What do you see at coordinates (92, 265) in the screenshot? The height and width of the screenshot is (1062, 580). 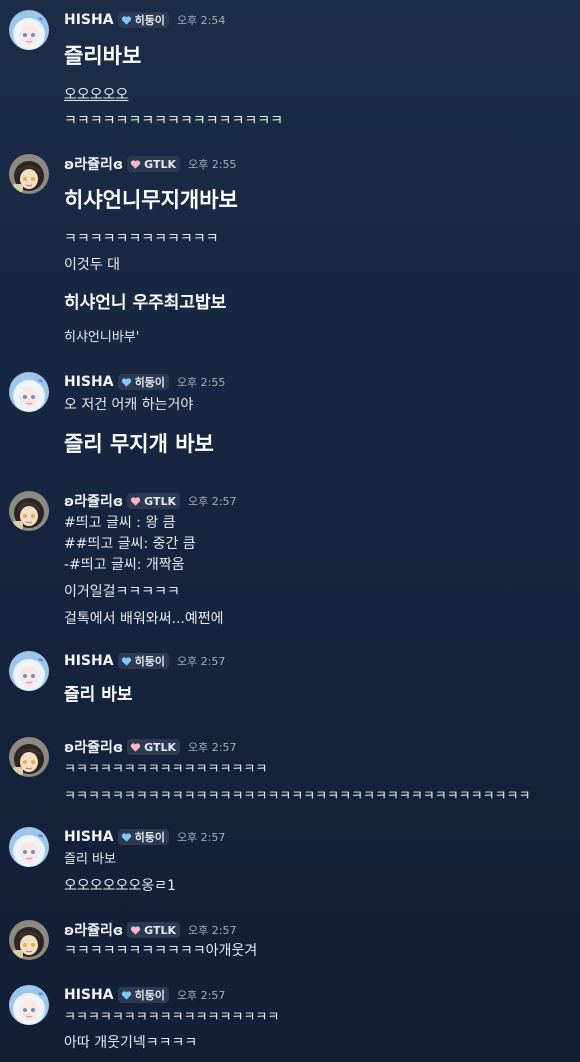 I see `message-text: 이것두 대` at bounding box center [92, 265].